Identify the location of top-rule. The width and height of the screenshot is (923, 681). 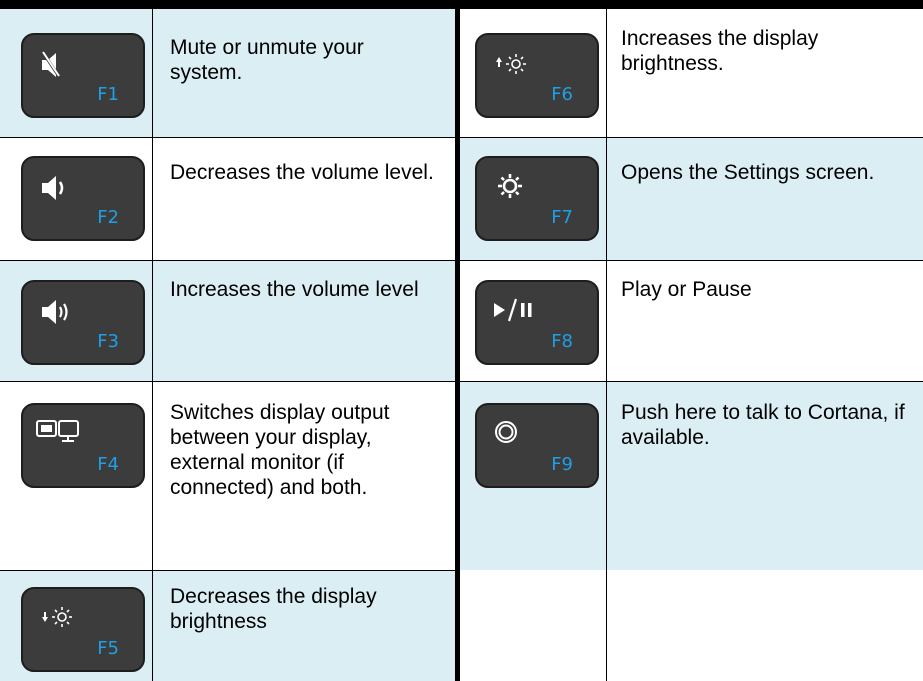
(461, 4).